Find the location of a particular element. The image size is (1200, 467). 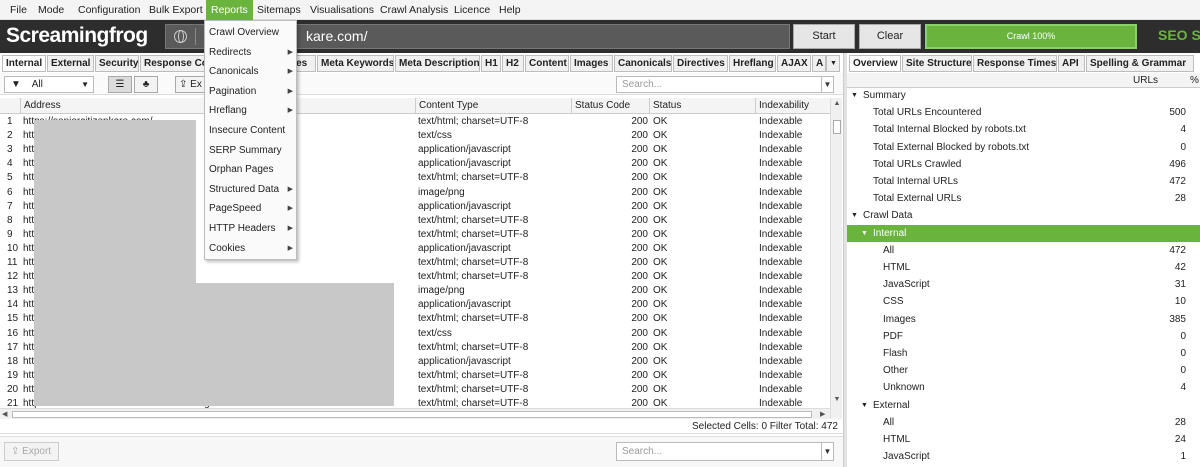

tab-security: Security is located at coordinates (117, 63).